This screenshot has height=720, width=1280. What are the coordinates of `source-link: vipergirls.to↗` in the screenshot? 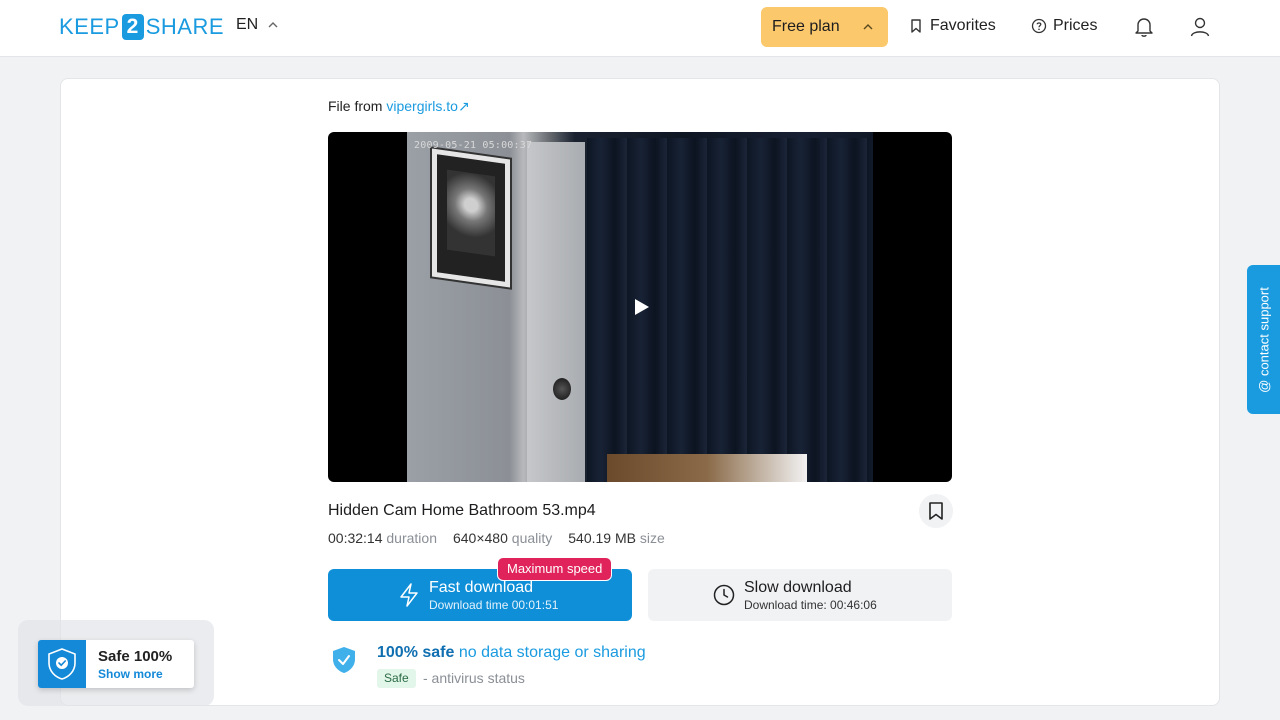 It's located at (427, 106).